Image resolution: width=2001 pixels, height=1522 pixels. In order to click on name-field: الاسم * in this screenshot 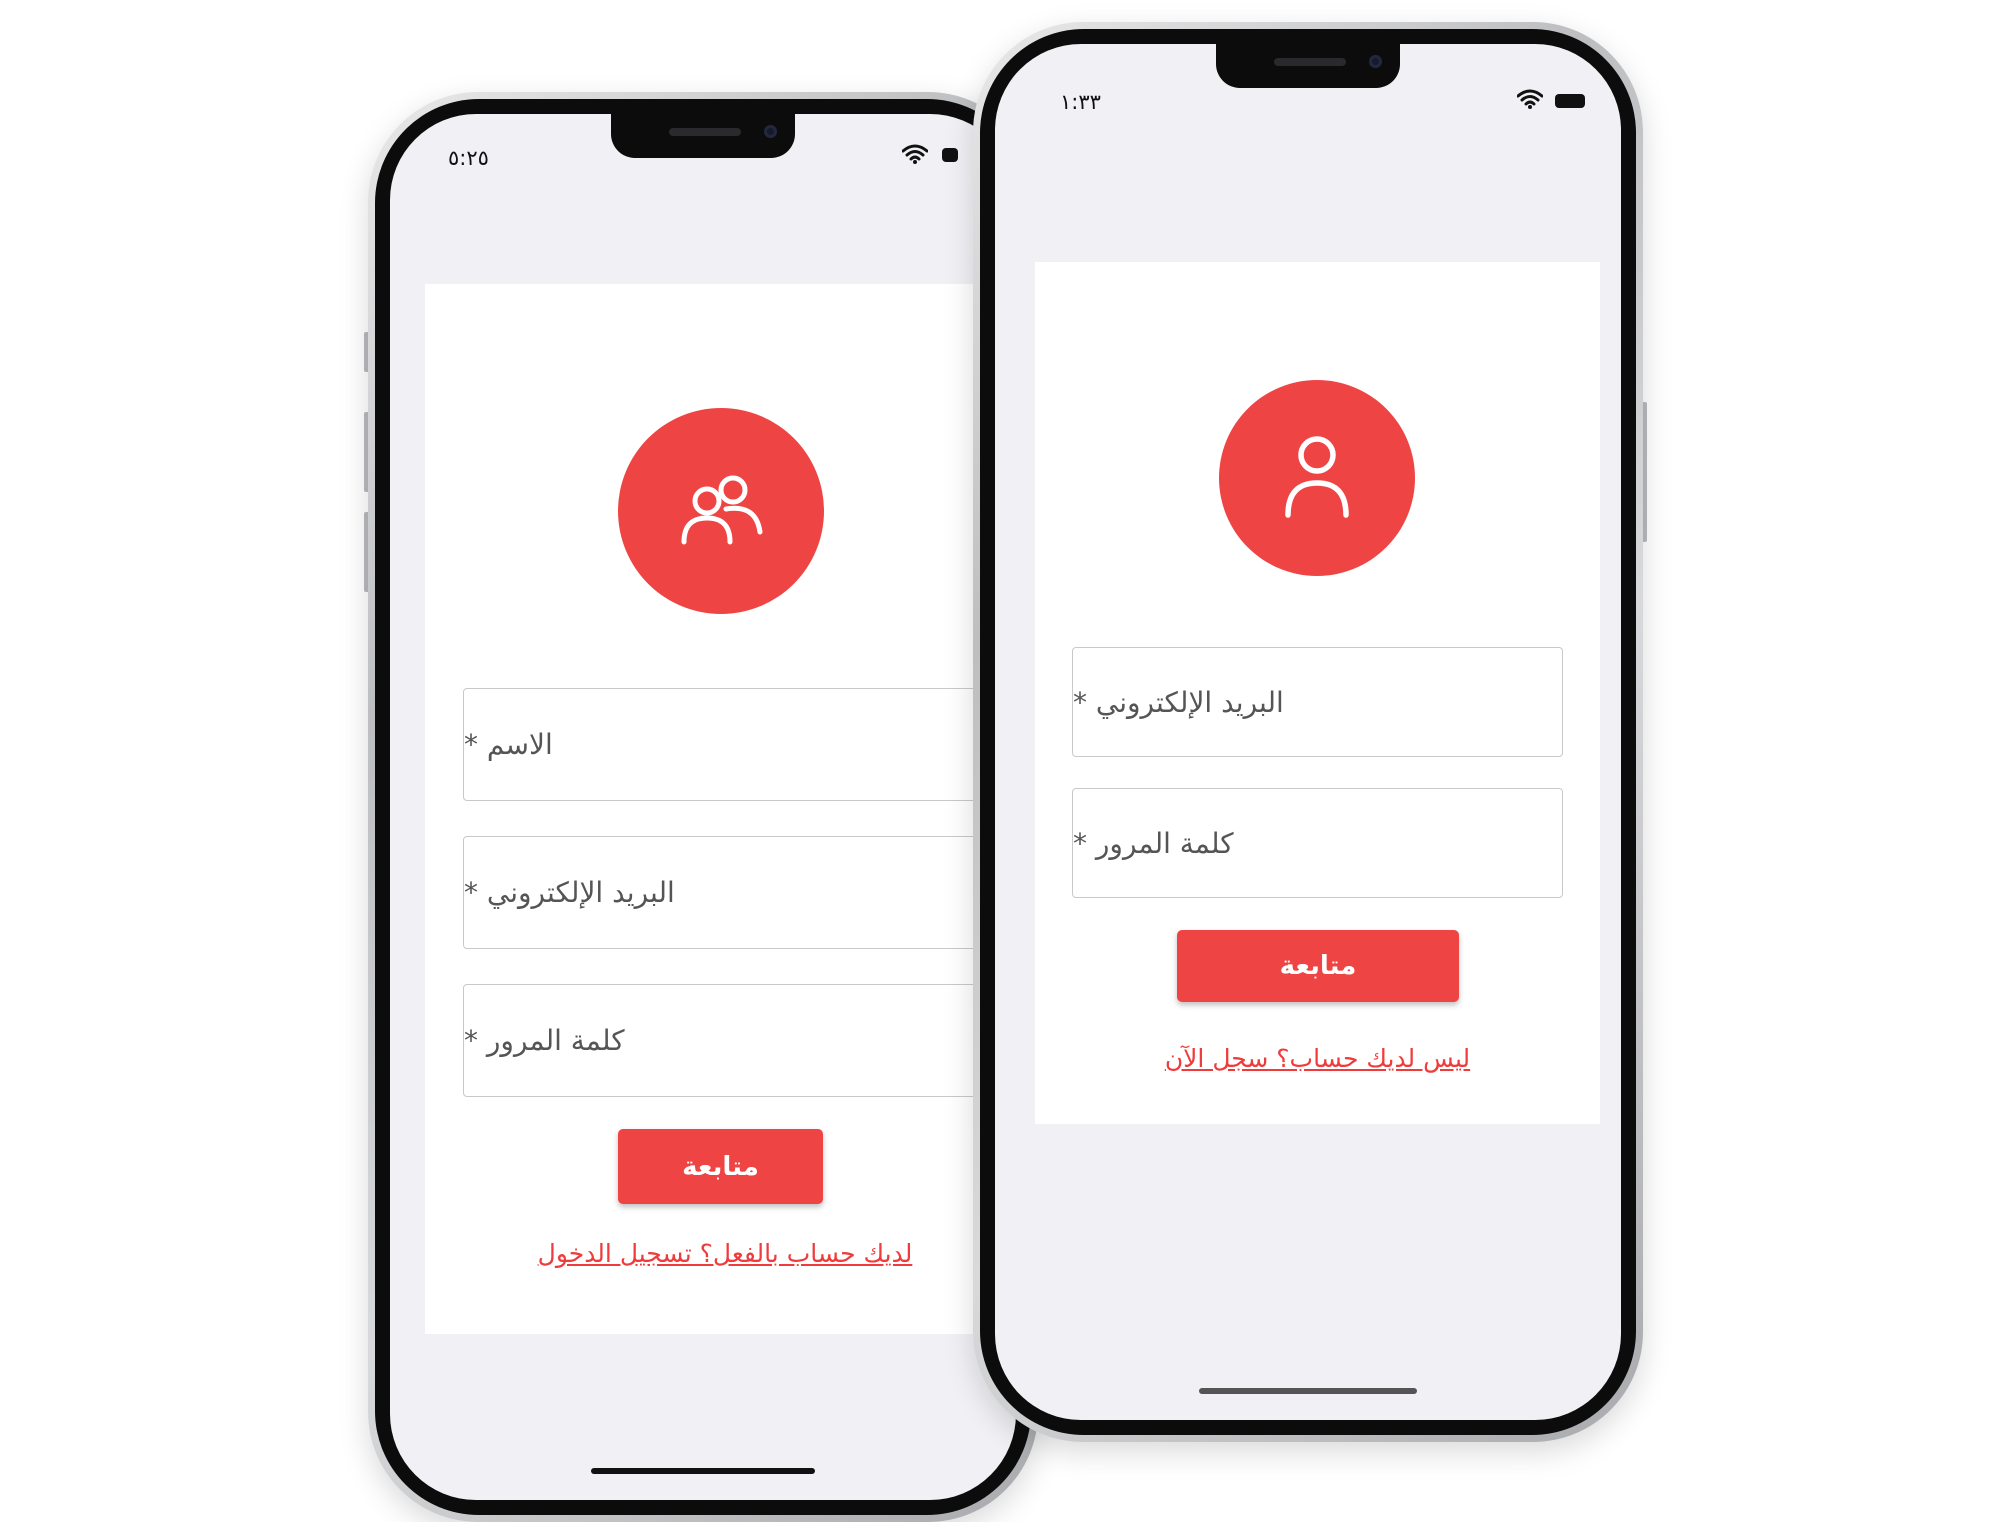, I will do `click(728, 744)`.